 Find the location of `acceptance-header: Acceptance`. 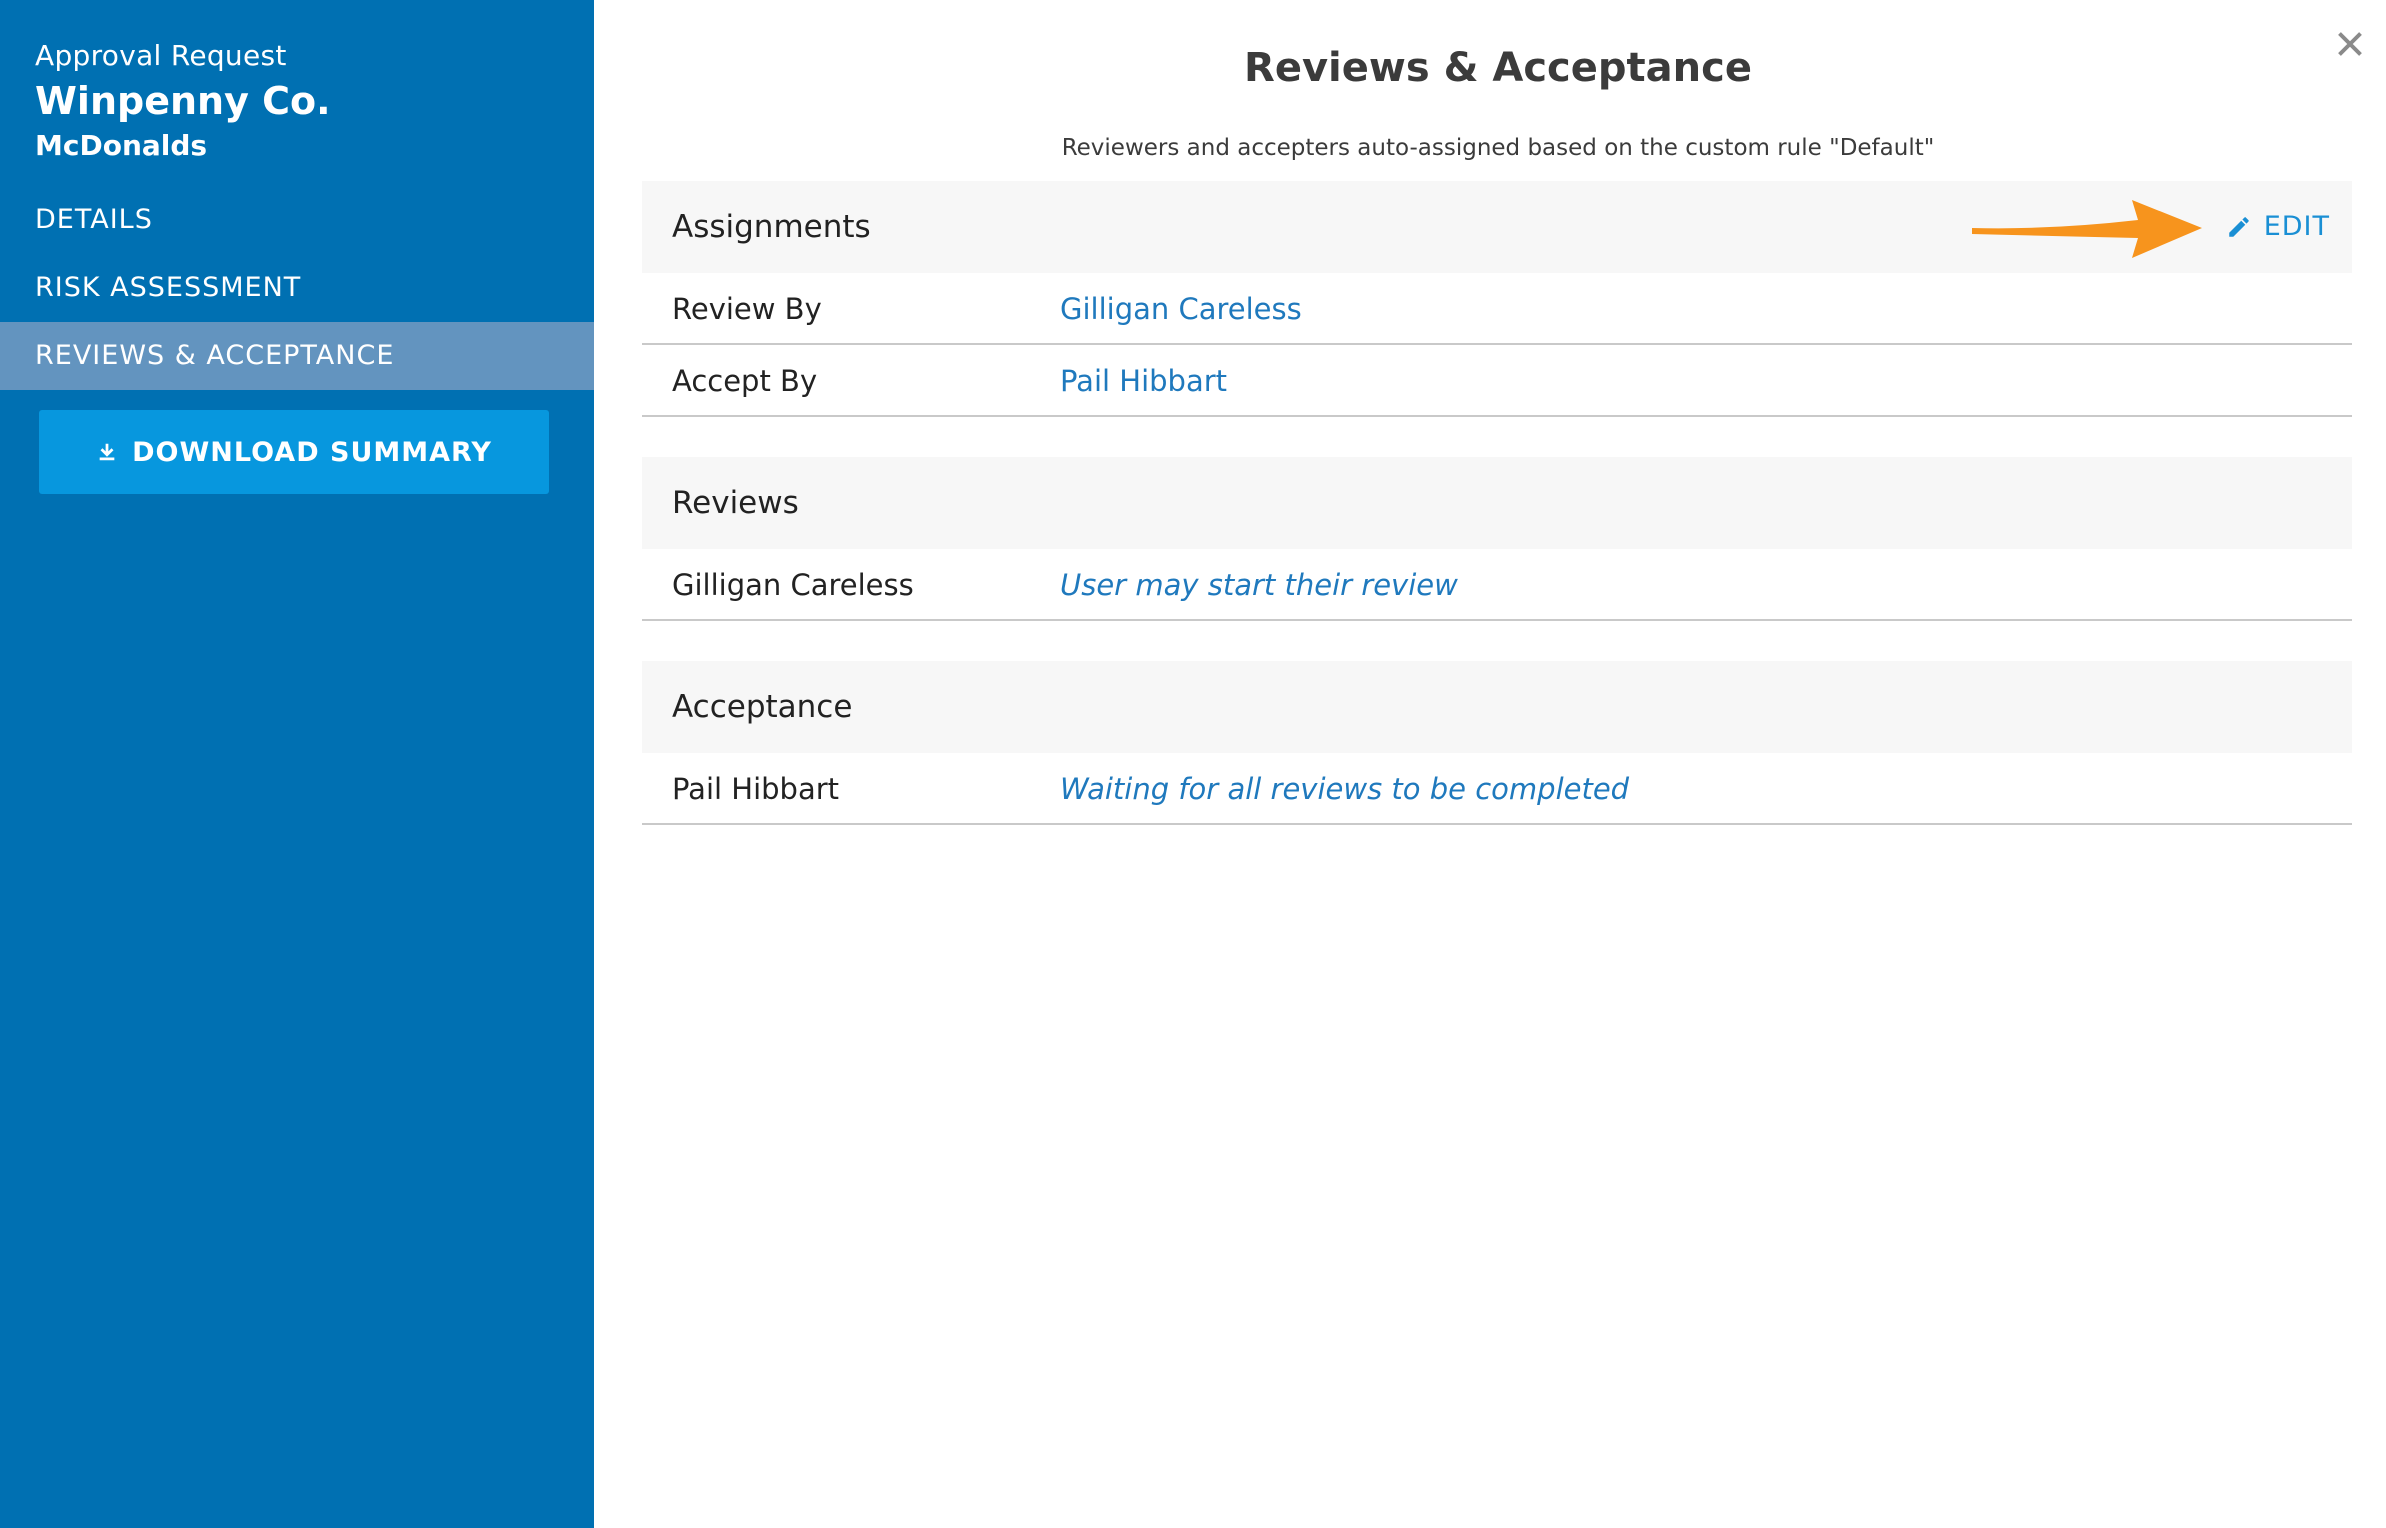

acceptance-header: Acceptance is located at coordinates (1497, 707).